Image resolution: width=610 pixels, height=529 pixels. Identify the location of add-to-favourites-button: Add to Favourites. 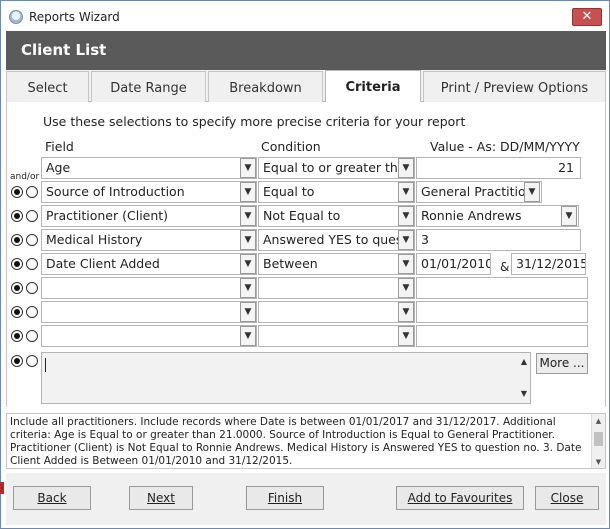
(460, 498).